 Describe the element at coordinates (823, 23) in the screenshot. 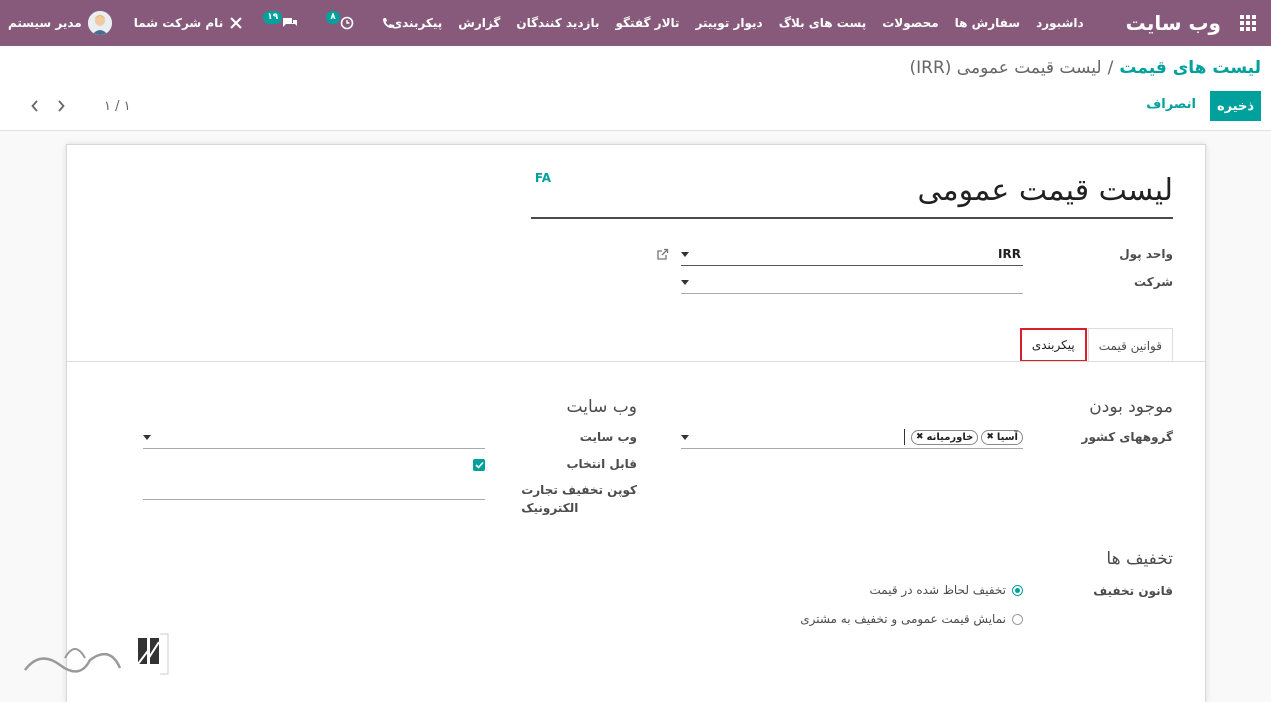

I see `menu-item-blog-posts: پست های بلاگ` at that location.